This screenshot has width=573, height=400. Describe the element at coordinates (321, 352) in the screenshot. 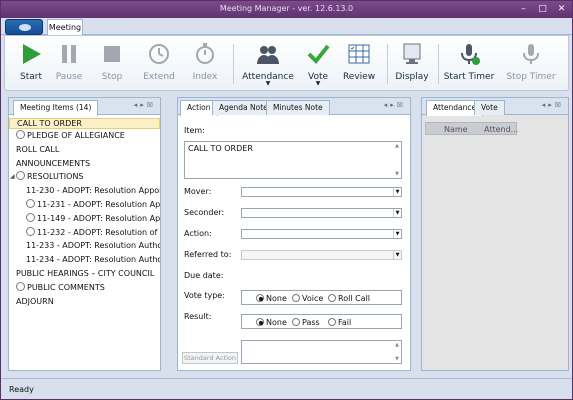

I see `standard-action-textbox: ▲ ▼` at that location.